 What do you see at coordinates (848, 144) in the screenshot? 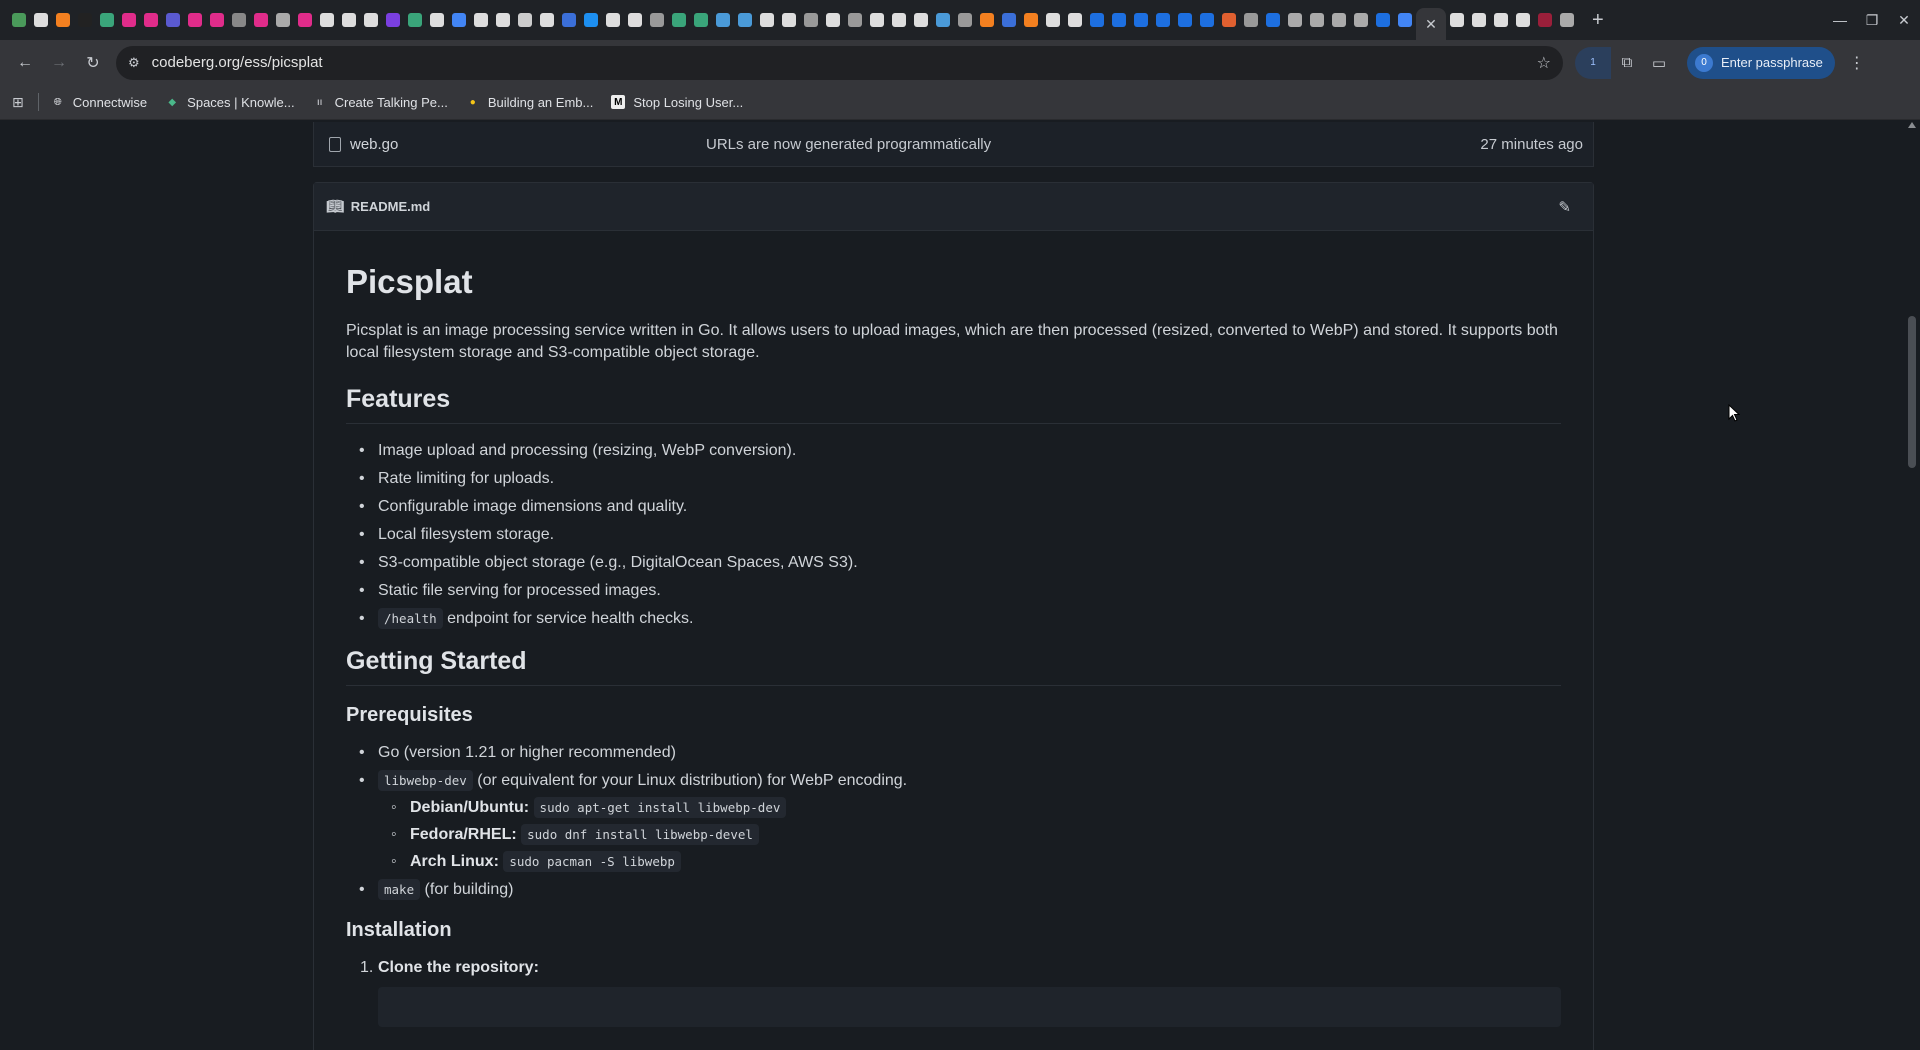
I see `commit-message: URLs are now generated programmatically` at bounding box center [848, 144].